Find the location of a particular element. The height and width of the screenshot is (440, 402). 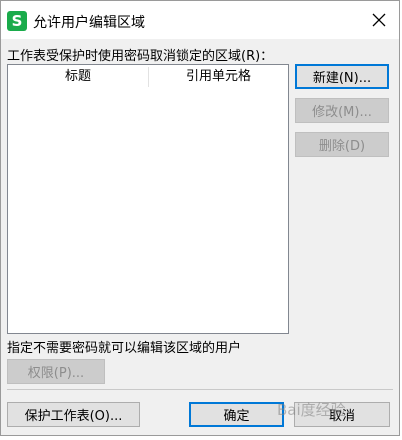

watermark: Bai度经验 is located at coordinates (311, 410).